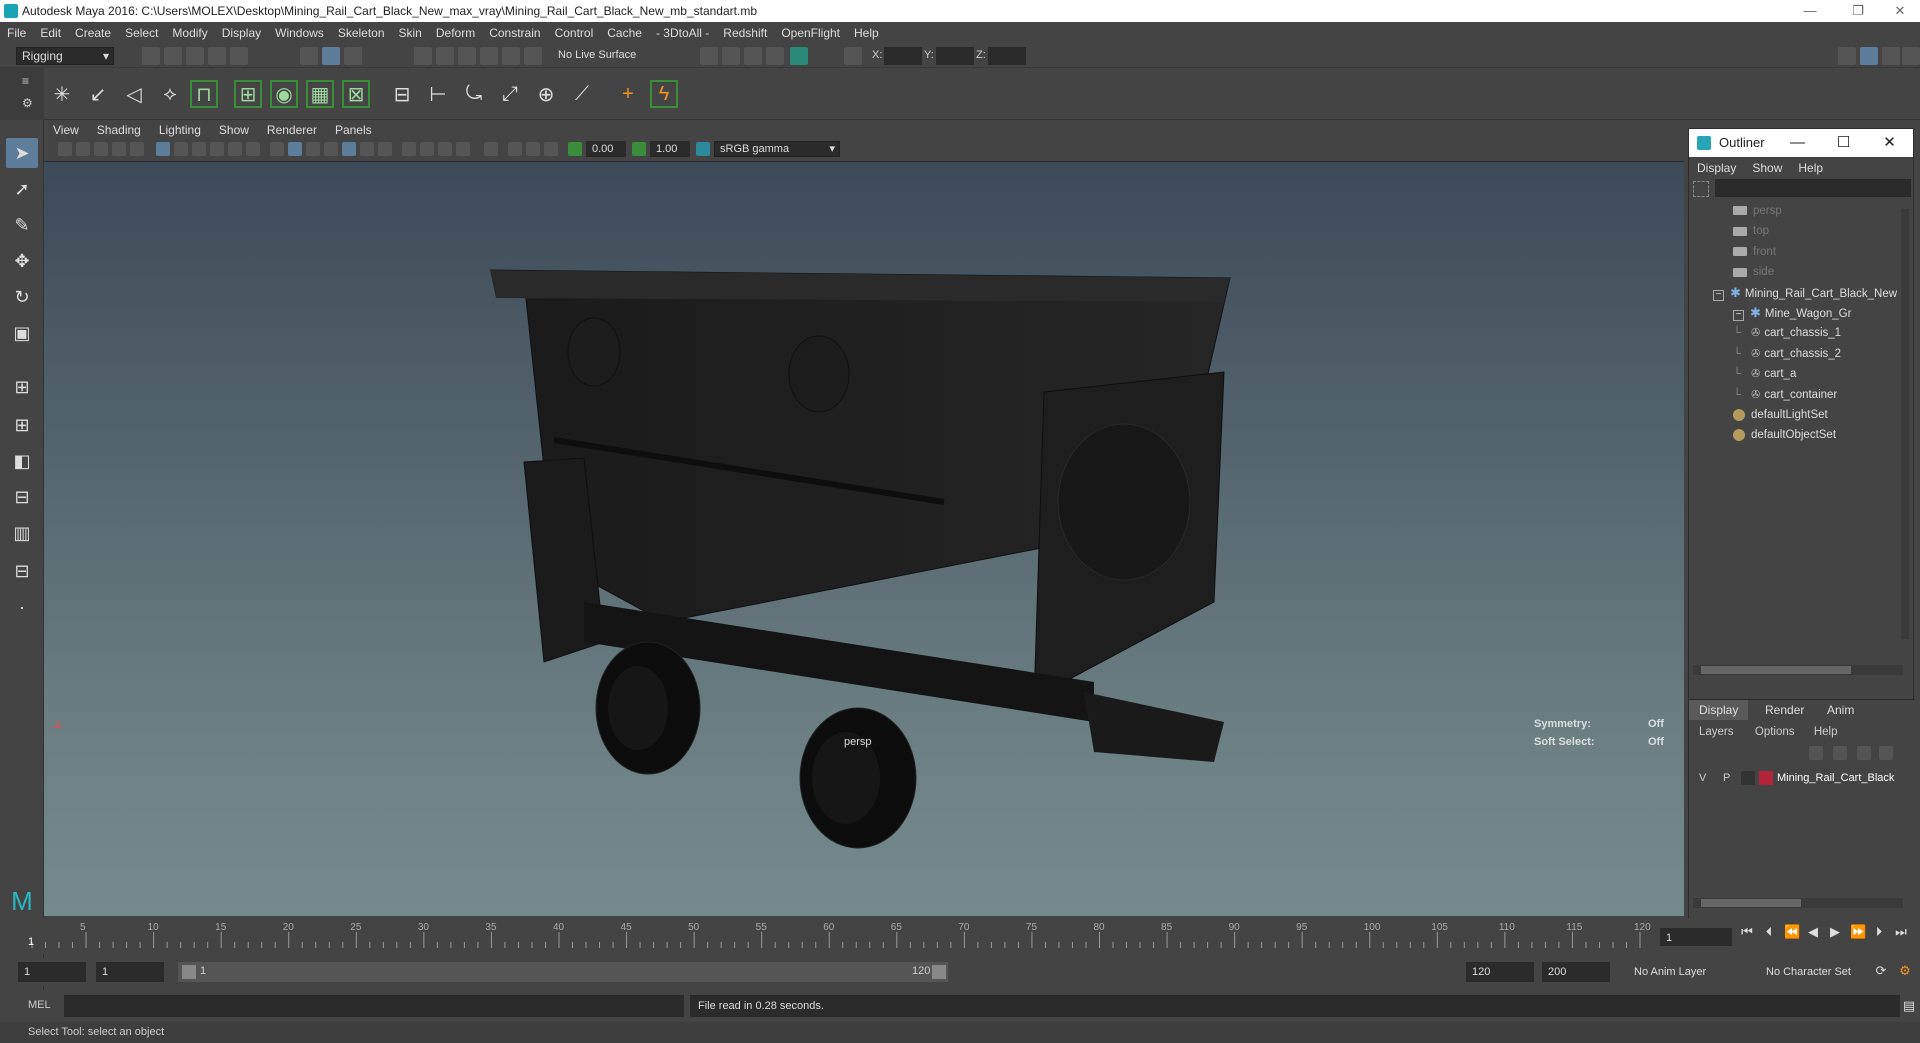 The width and height of the screenshot is (1920, 1043). I want to click on character-set-dropdown: No Character Set, so click(1816, 972).